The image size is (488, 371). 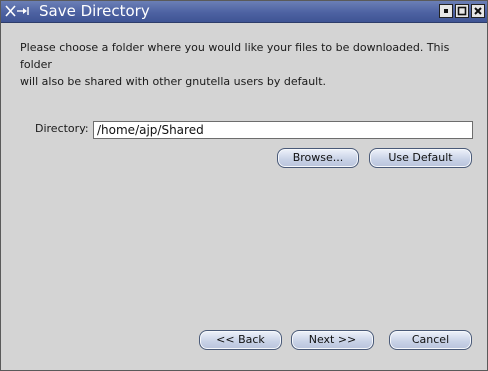 I want to click on next-button: Next >>, so click(x=332, y=340).